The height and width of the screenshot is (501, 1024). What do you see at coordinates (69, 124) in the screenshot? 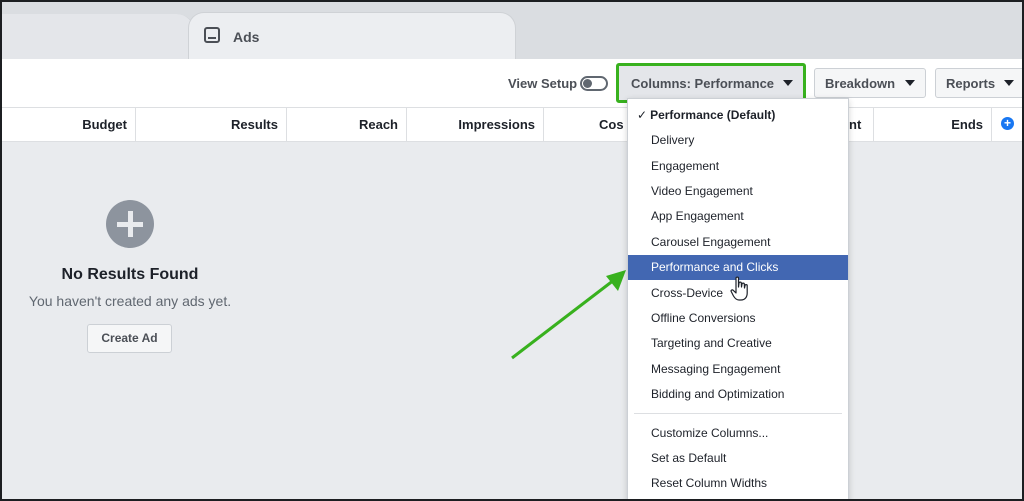
I see `column-header-budget: Budget` at bounding box center [69, 124].